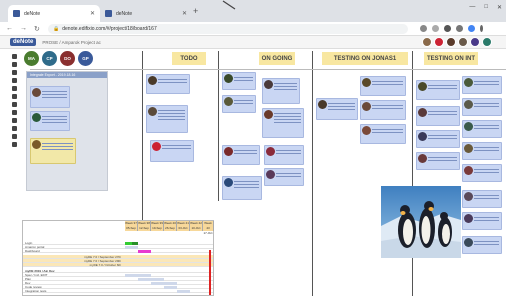 The width and height of the screenshot is (506, 300). What do you see at coordinates (499, 7) in the screenshot?
I see `close-window-icon: ✕` at bounding box center [499, 7].